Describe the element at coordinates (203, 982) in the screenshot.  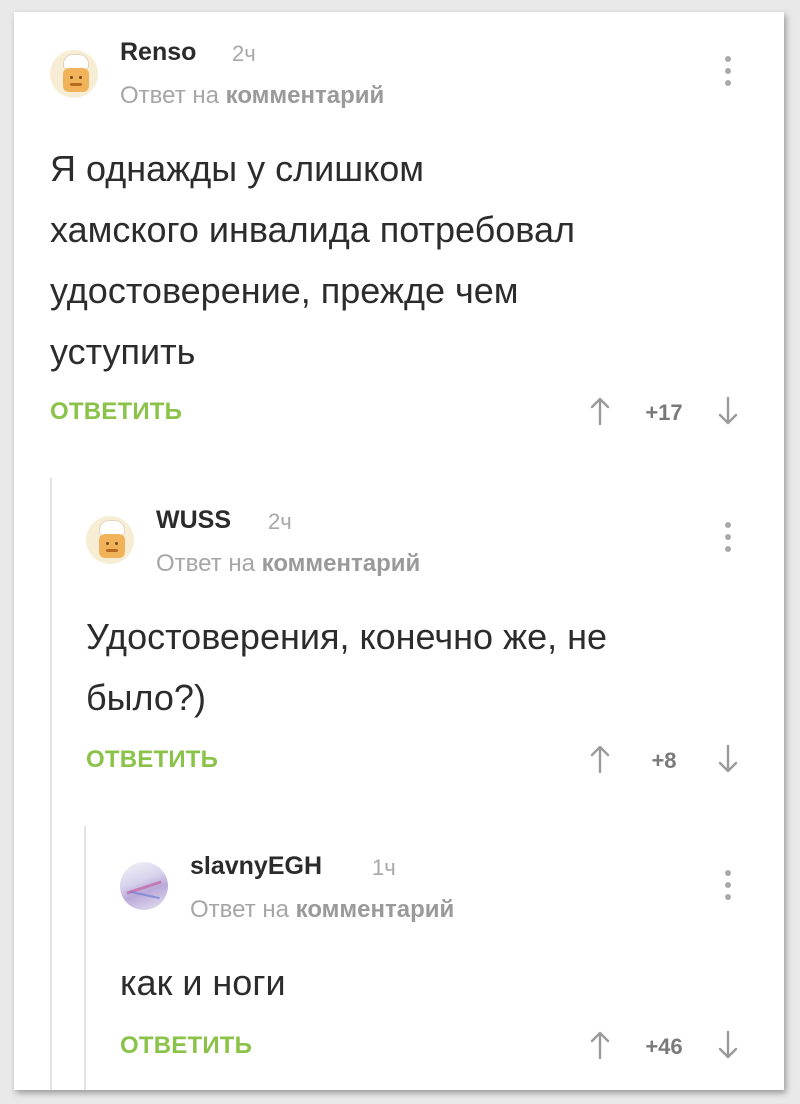
I see `comment-text-line: как и ноги` at that location.